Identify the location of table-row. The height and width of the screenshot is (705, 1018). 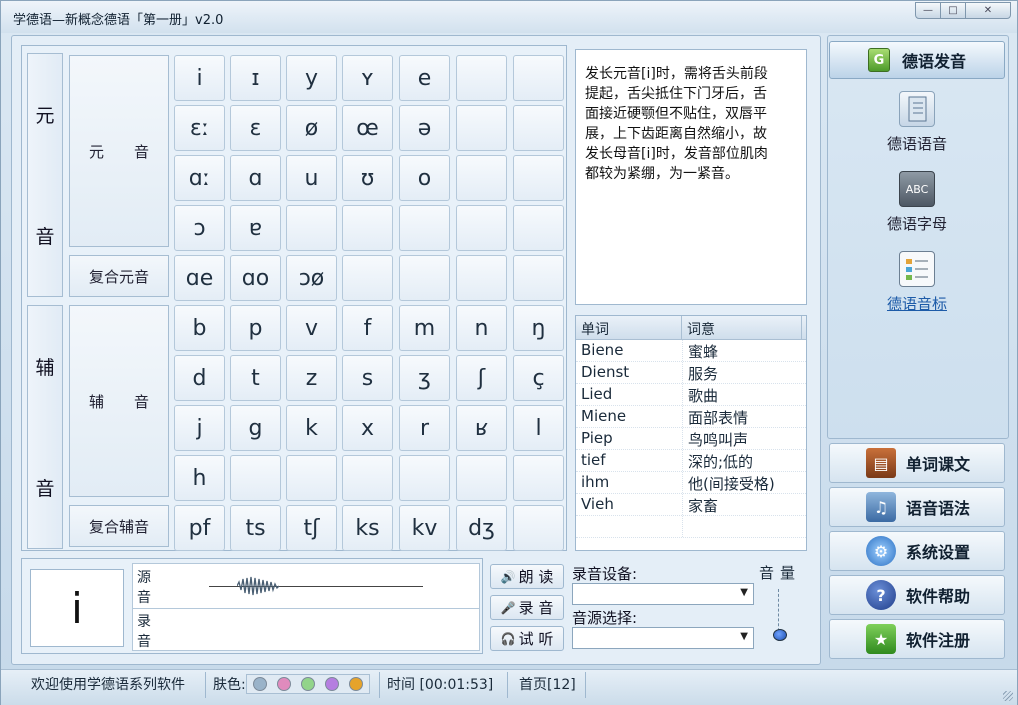
(691, 527).